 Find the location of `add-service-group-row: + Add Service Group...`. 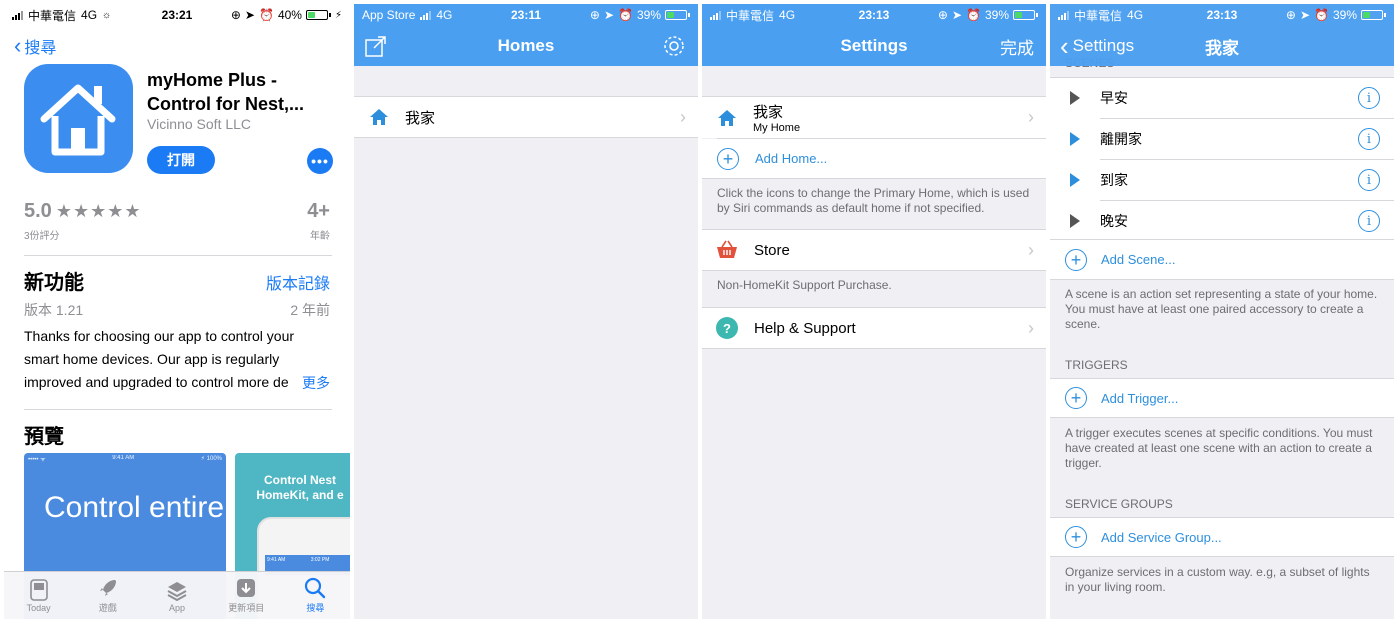

add-service-group-row: + Add Service Group... is located at coordinates (1222, 537).